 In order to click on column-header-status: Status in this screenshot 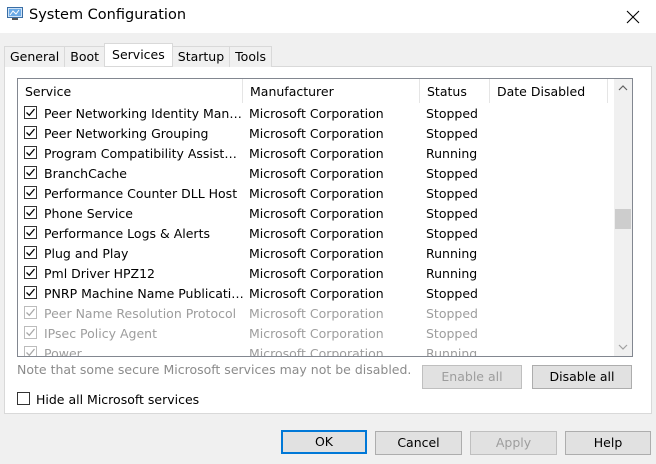, I will do `click(455, 91)`.